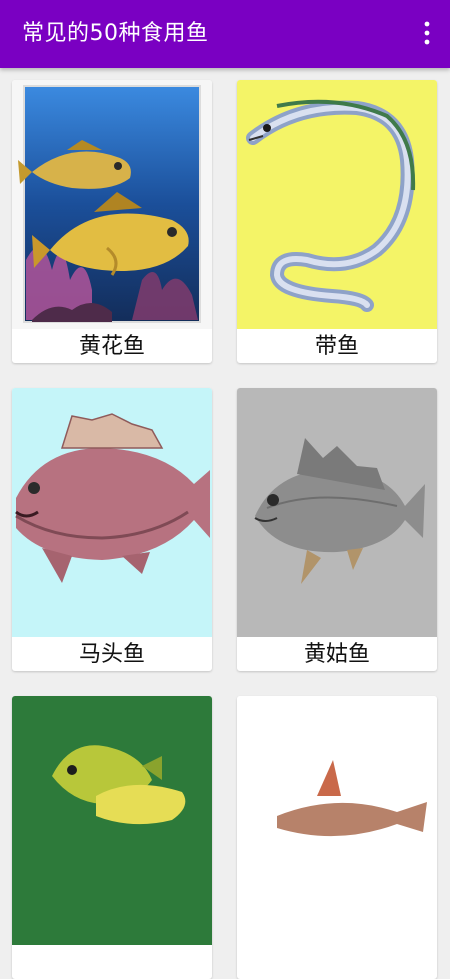 The width and height of the screenshot is (450, 979). I want to click on fish-name: 黄姑鱼, so click(336, 654).